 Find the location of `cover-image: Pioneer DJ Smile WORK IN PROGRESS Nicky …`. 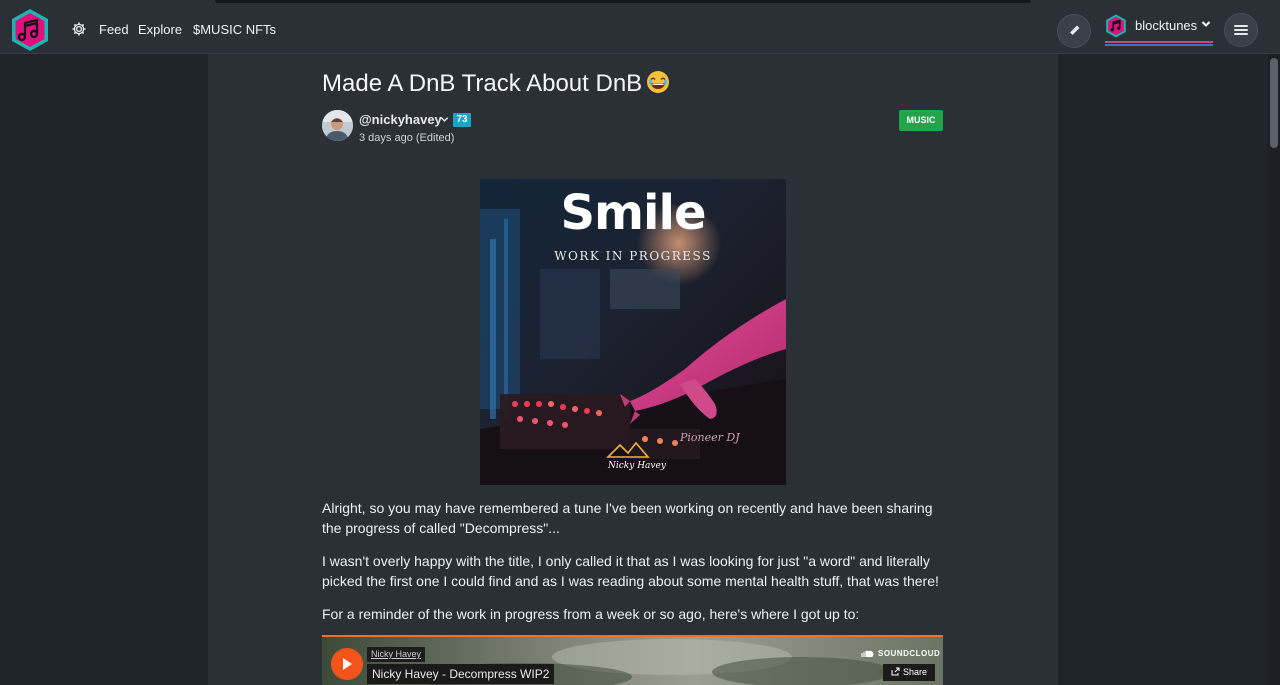

cover-image: Pioneer DJ Smile WORK IN PROGRESS Nicky … is located at coordinates (633, 332).